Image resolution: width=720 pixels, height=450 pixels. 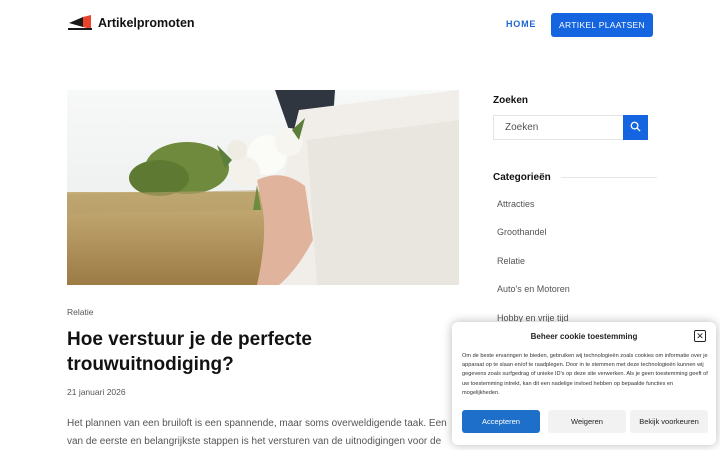 I want to click on view-preferences-button: Bekijk voorkeuren, so click(x=669, y=421).